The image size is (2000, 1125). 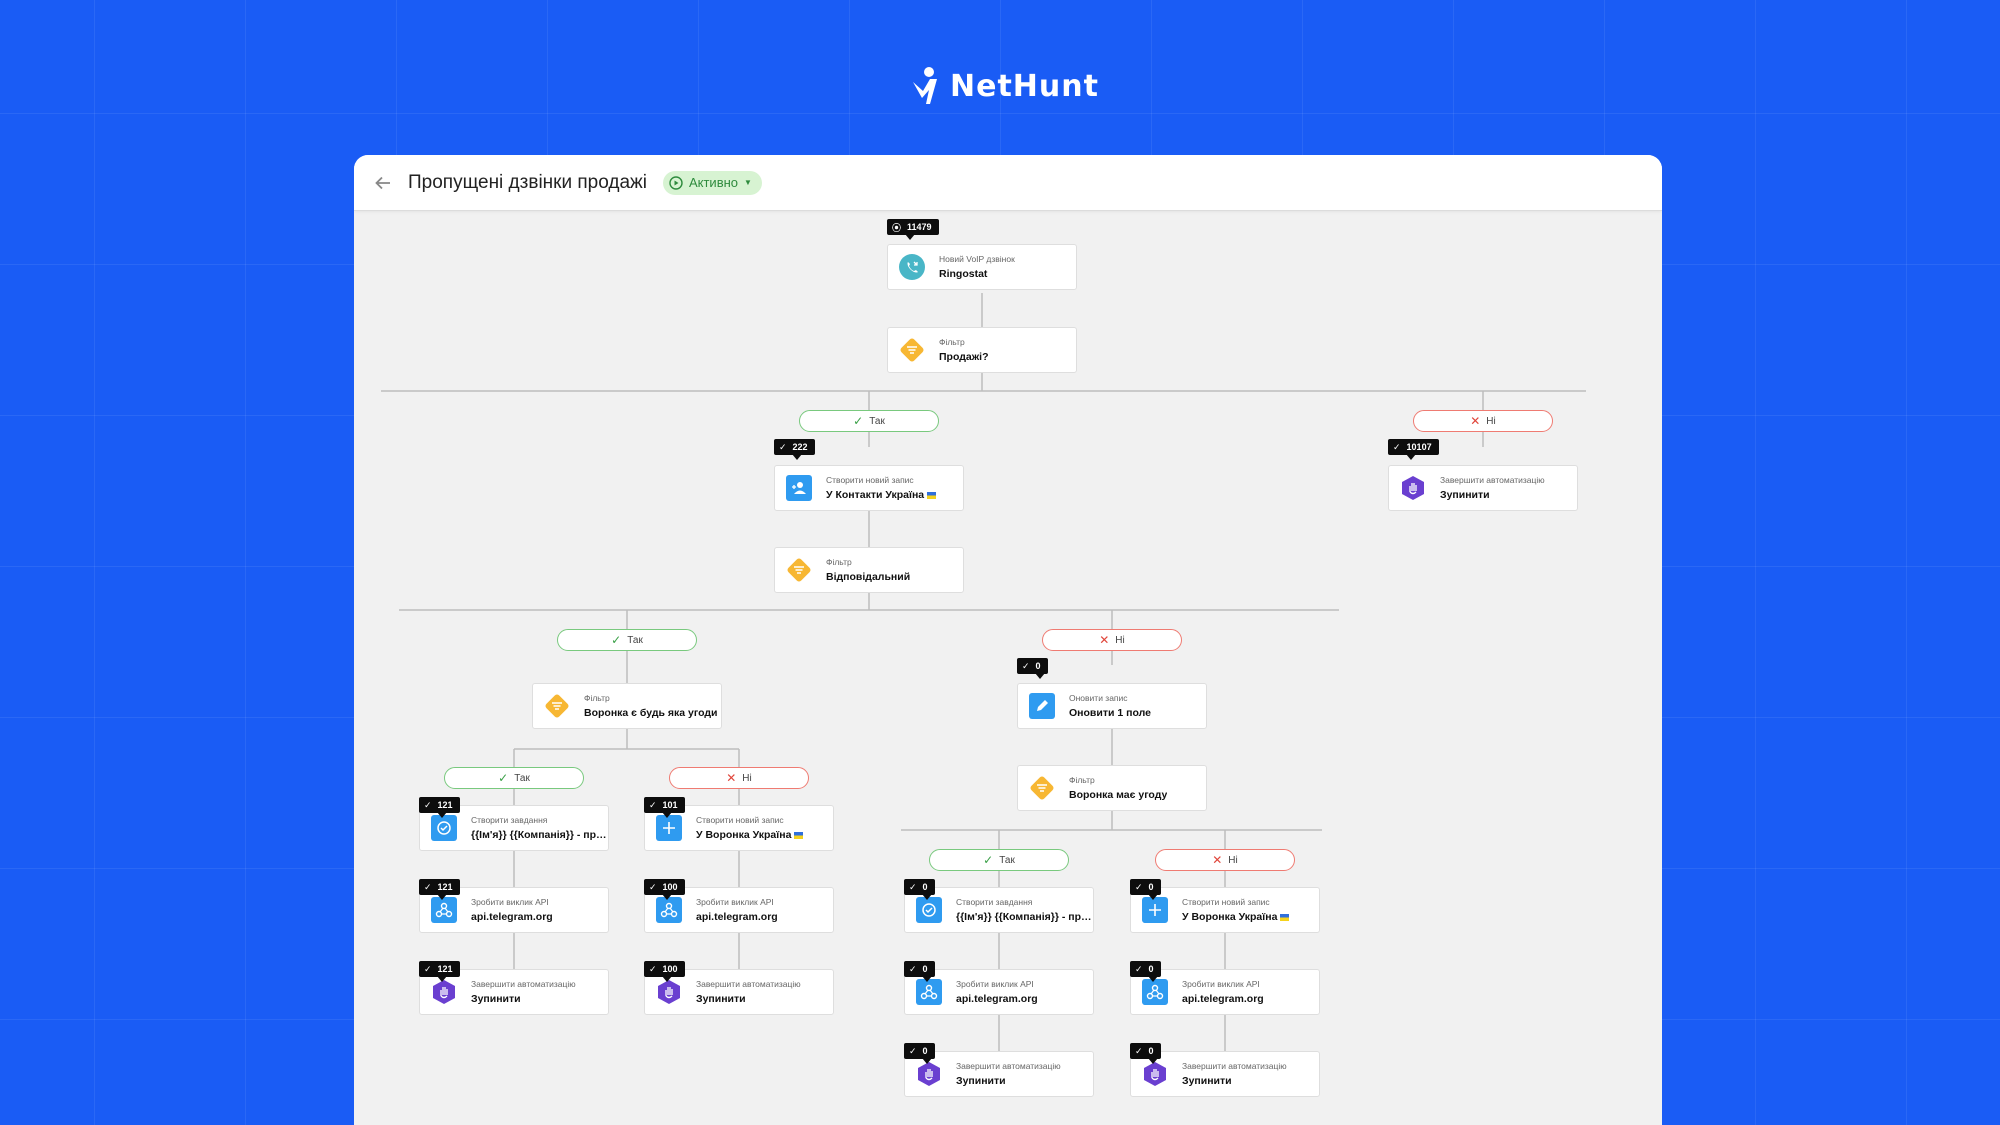 I want to click on run-count-badge: ✓ 100, so click(x=664, y=971).